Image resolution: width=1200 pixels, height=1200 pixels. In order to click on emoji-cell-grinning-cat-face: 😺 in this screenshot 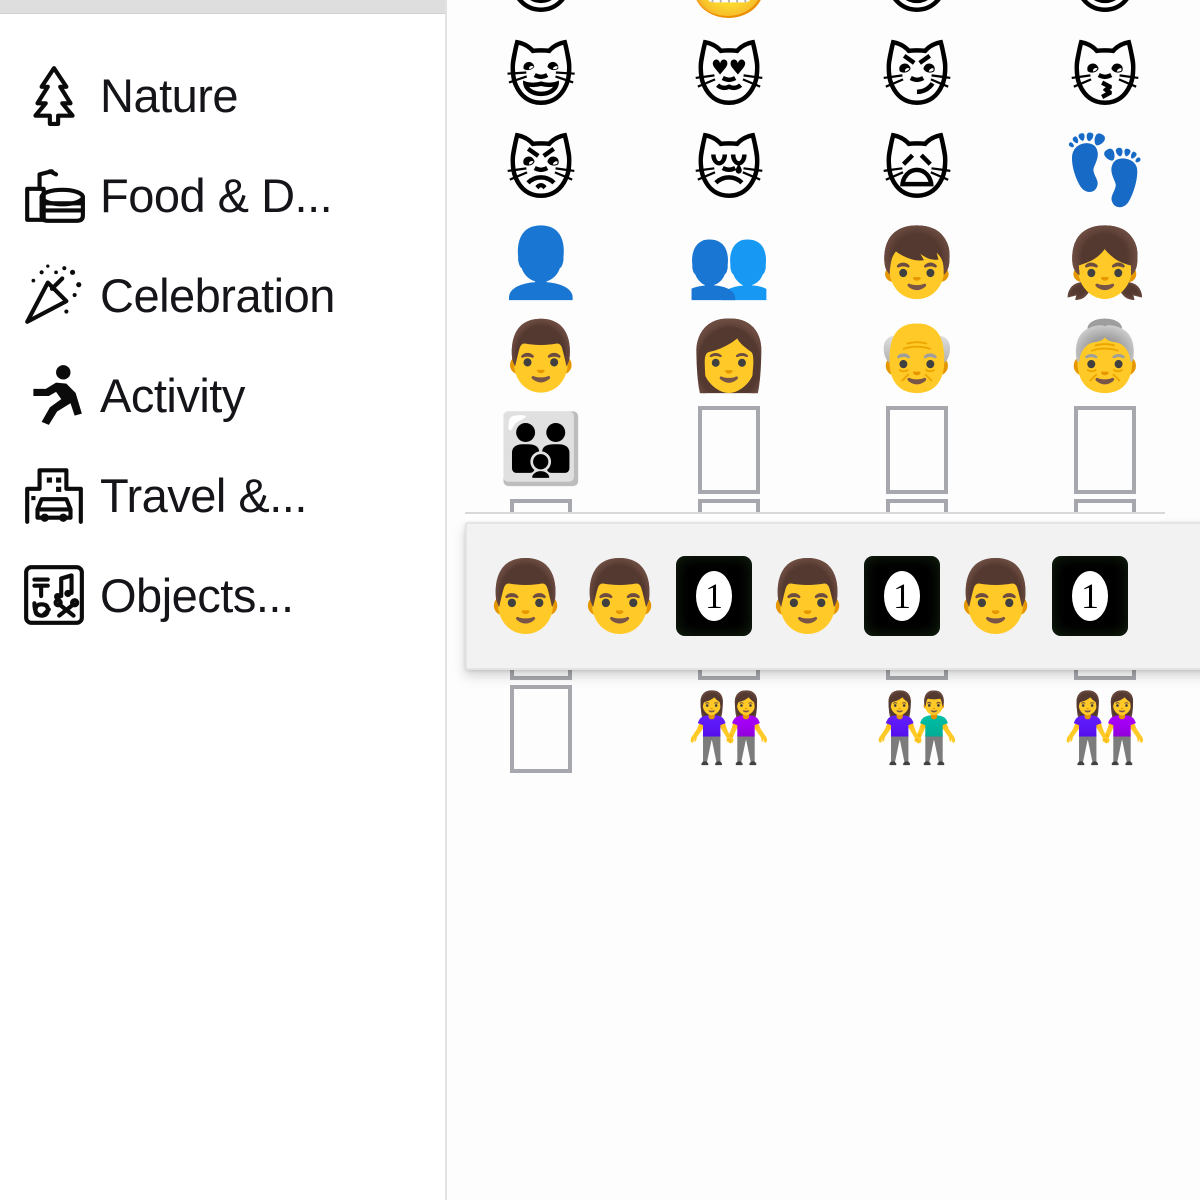, I will do `click(541, 77)`.